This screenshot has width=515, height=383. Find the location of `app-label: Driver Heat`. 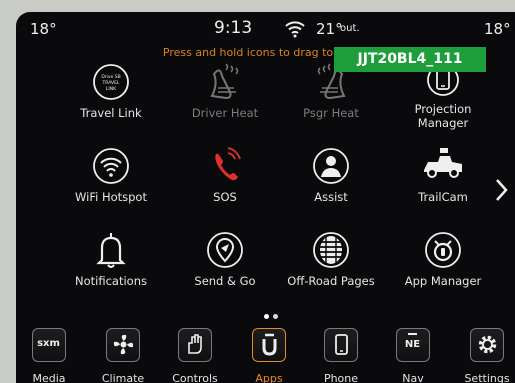

app-label: Driver Heat is located at coordinates (225, 113).